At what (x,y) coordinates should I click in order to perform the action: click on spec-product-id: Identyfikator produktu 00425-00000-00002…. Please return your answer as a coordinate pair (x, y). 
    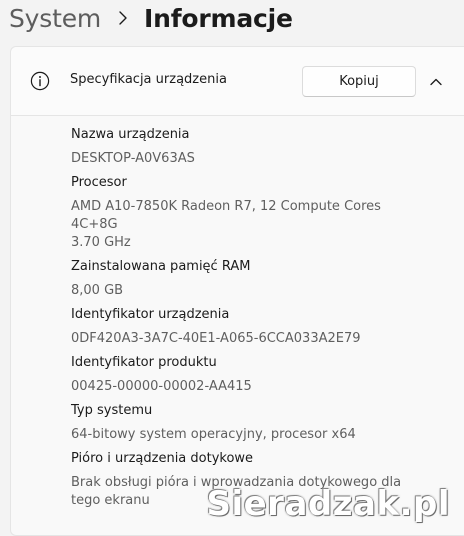
    Looking at the image, I should click on (246, 374).